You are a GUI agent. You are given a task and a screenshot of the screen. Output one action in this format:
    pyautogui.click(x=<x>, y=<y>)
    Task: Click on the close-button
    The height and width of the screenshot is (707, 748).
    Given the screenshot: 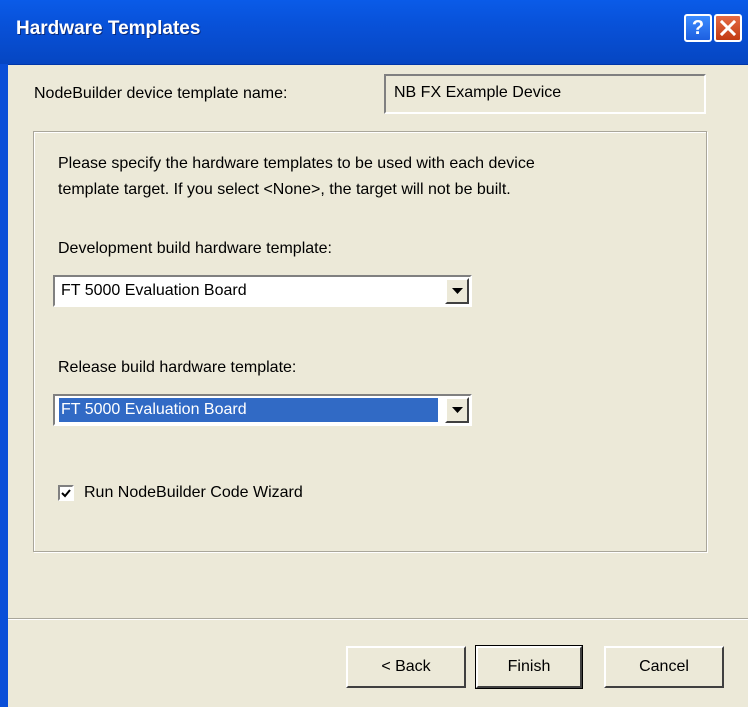 What is the action you would take?
    pyautogui.click(x=728, y=28)
    